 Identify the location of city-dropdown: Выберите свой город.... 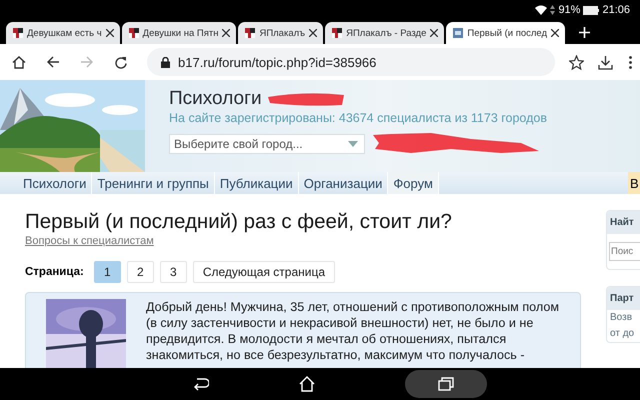
(267, 144).